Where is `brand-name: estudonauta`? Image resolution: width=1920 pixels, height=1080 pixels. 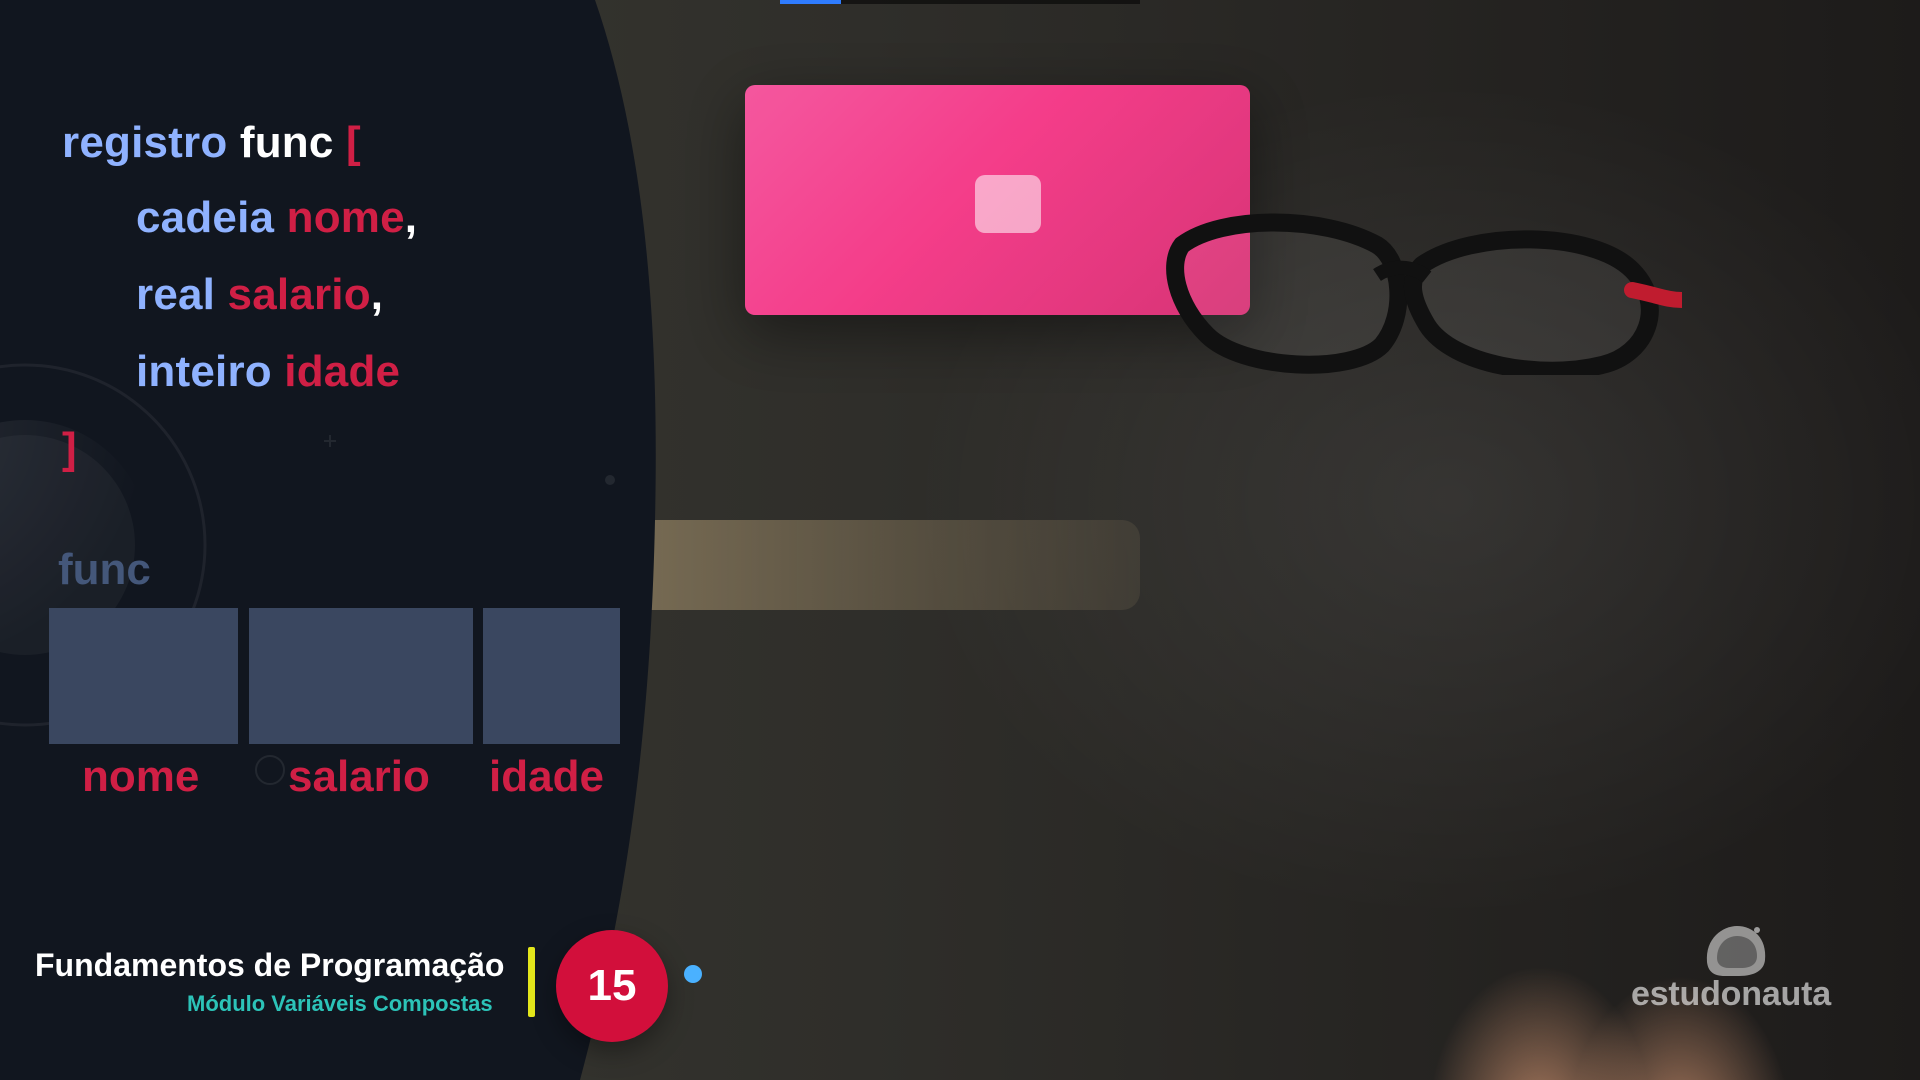 brand-name: estudonauta is located at coordinates (1731, 994).